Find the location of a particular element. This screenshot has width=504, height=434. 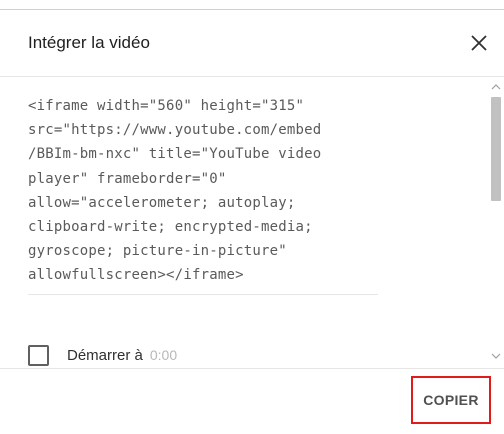

embed-code-line: clipboard-write; encrypted-media; is located at coordinates (170, 227).